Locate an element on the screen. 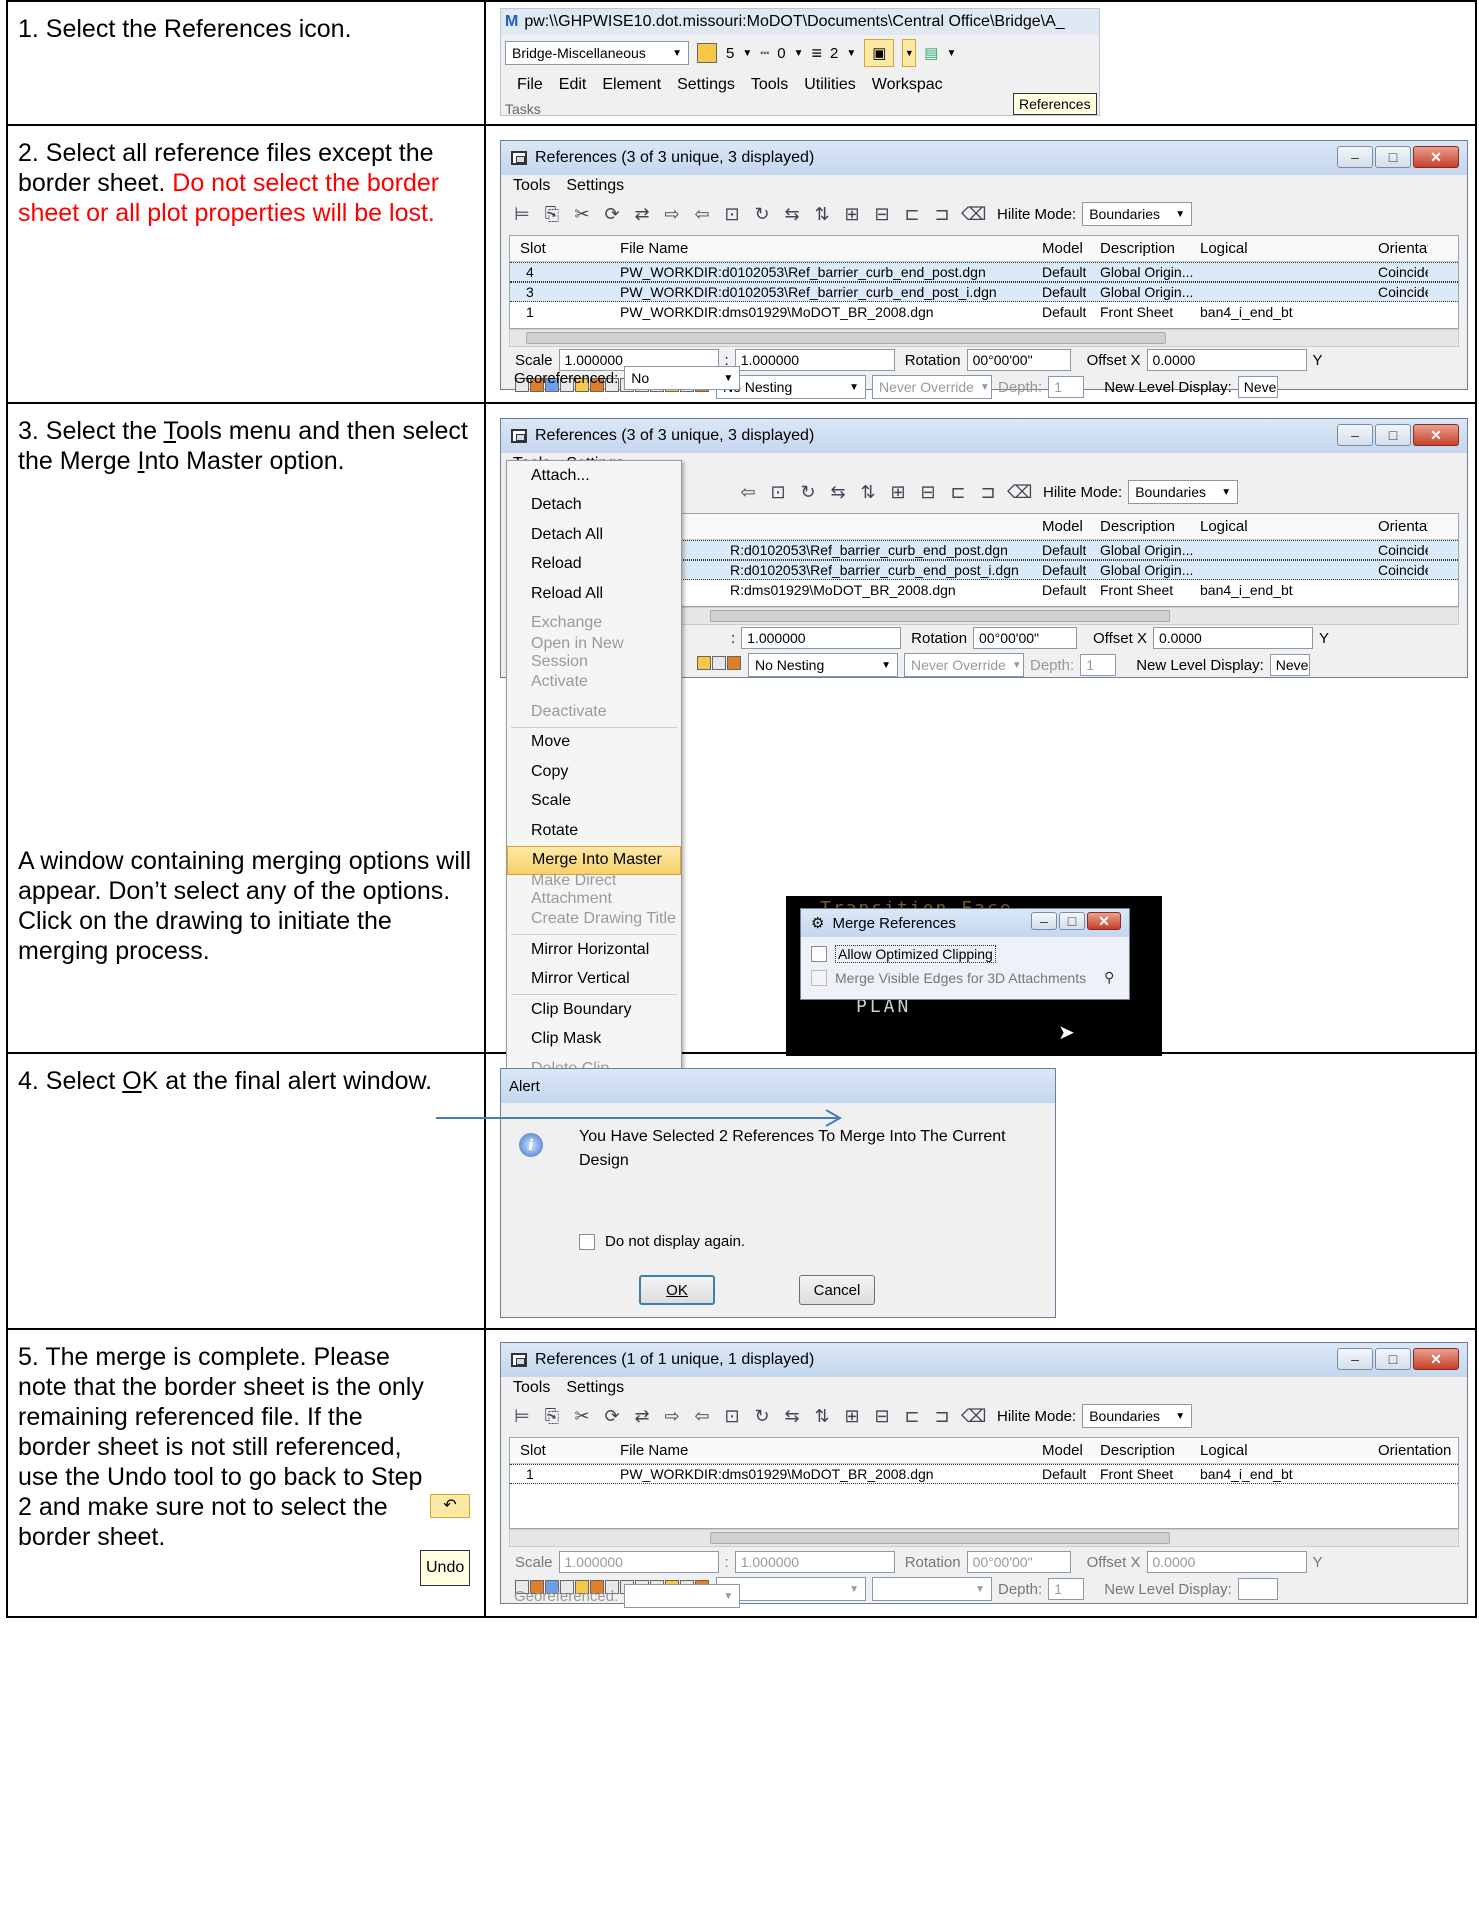 This screenshot has height=1927, width=1479. menu-item-detach: Detach is located at coordinates (594, 506).